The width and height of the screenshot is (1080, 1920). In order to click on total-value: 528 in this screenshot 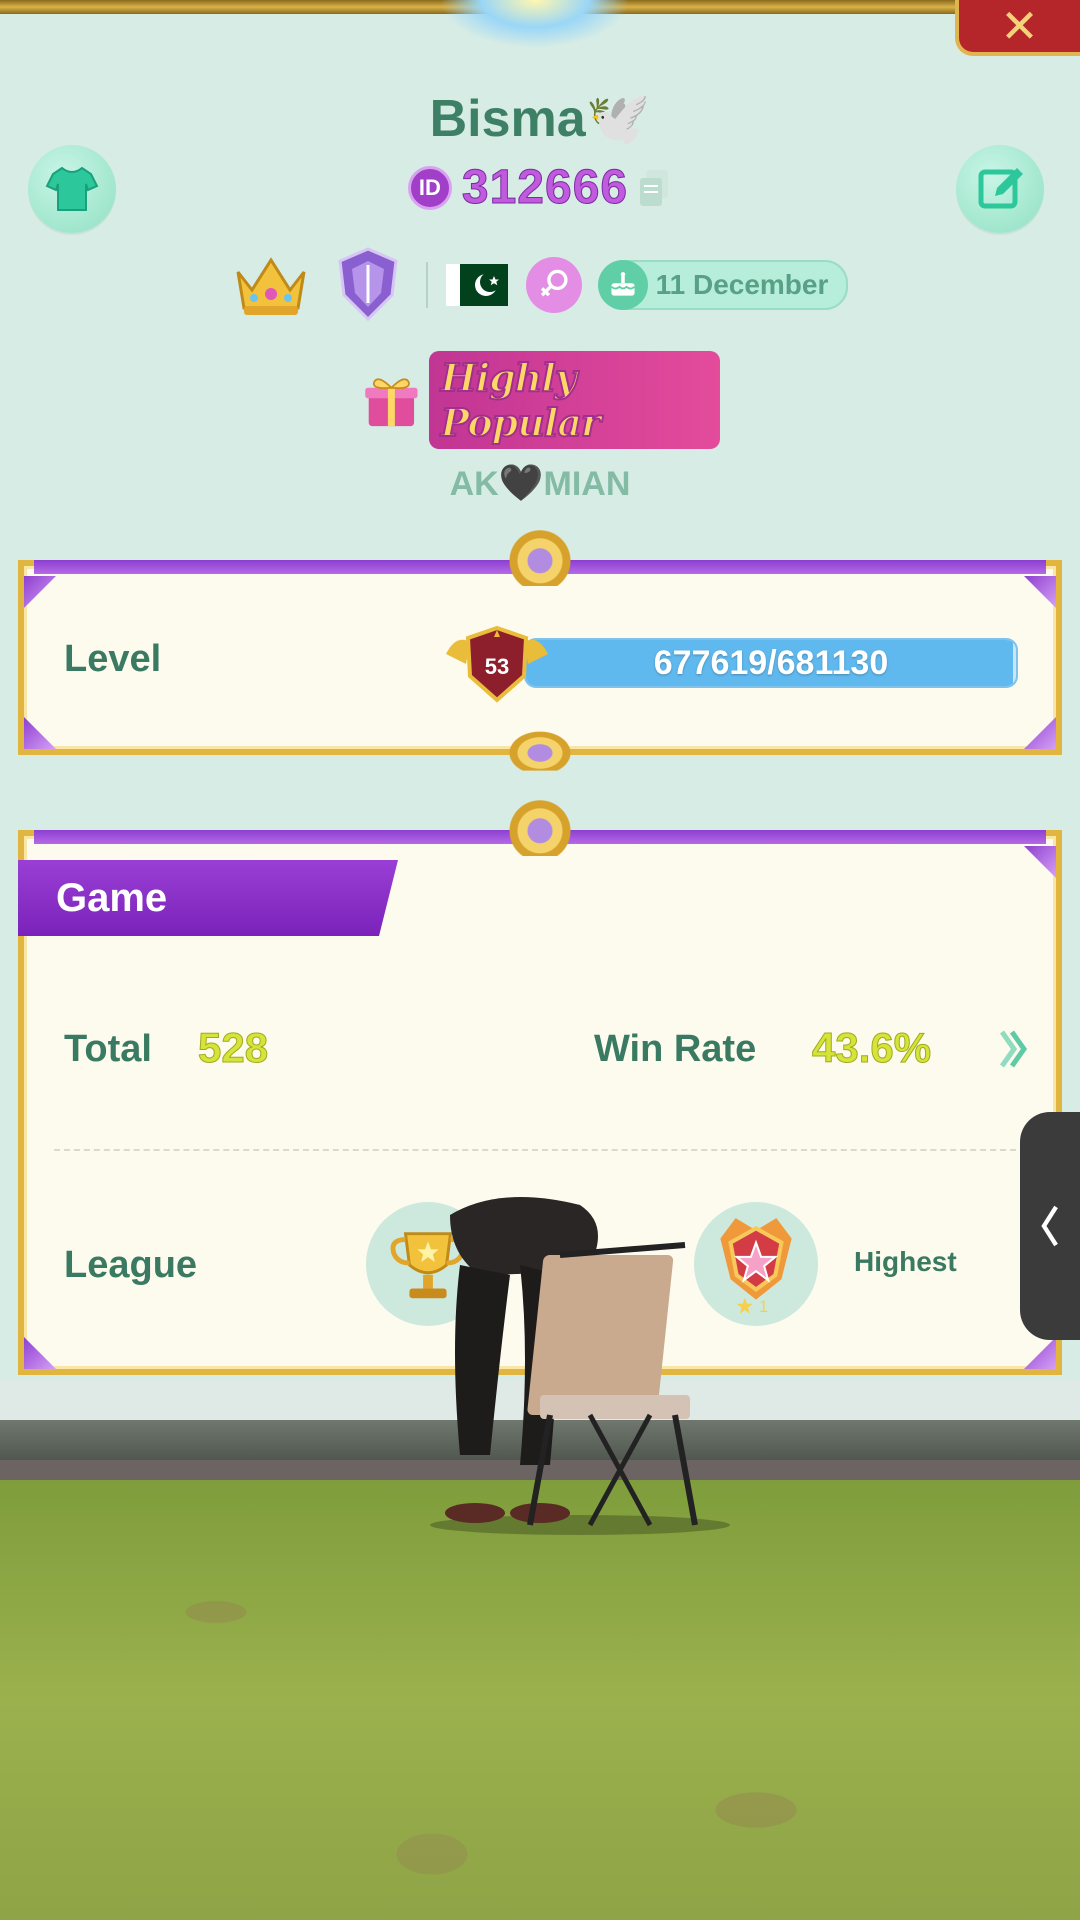, I will do `click(233, 1048)`.